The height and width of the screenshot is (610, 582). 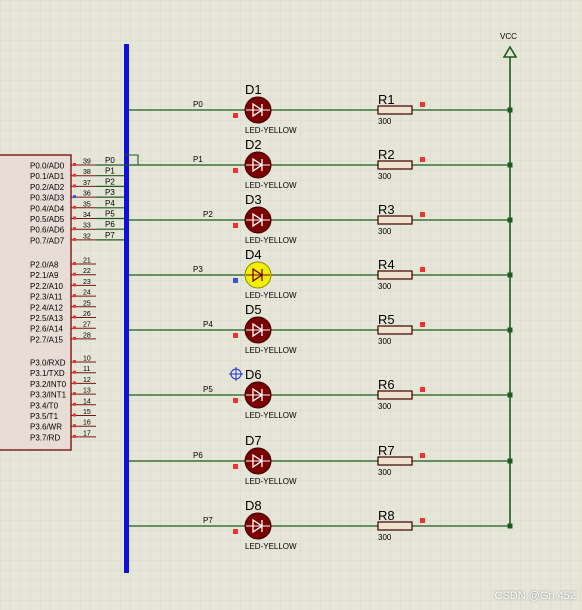 I want to click on net-label: P1, so click(x=198, y=159).